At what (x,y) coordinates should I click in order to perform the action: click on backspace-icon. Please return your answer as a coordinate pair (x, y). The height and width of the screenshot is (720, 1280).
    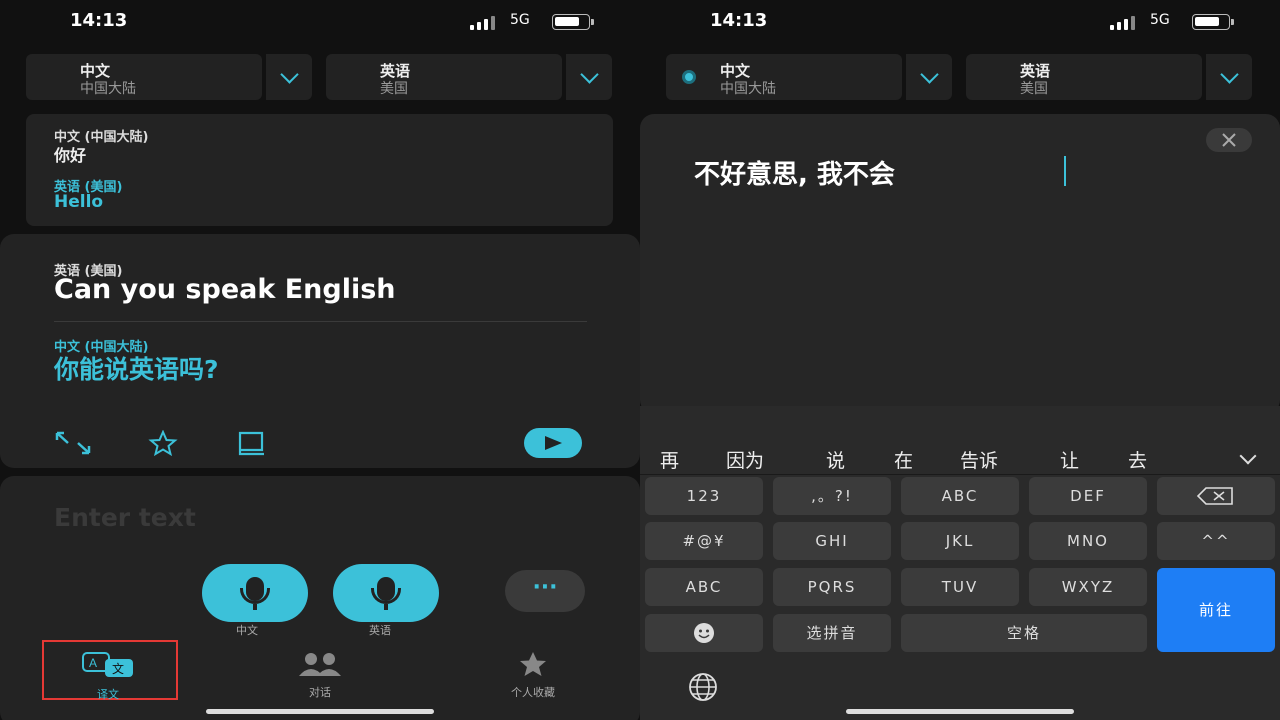
    Looking at the image, I should click on (1214, 496).